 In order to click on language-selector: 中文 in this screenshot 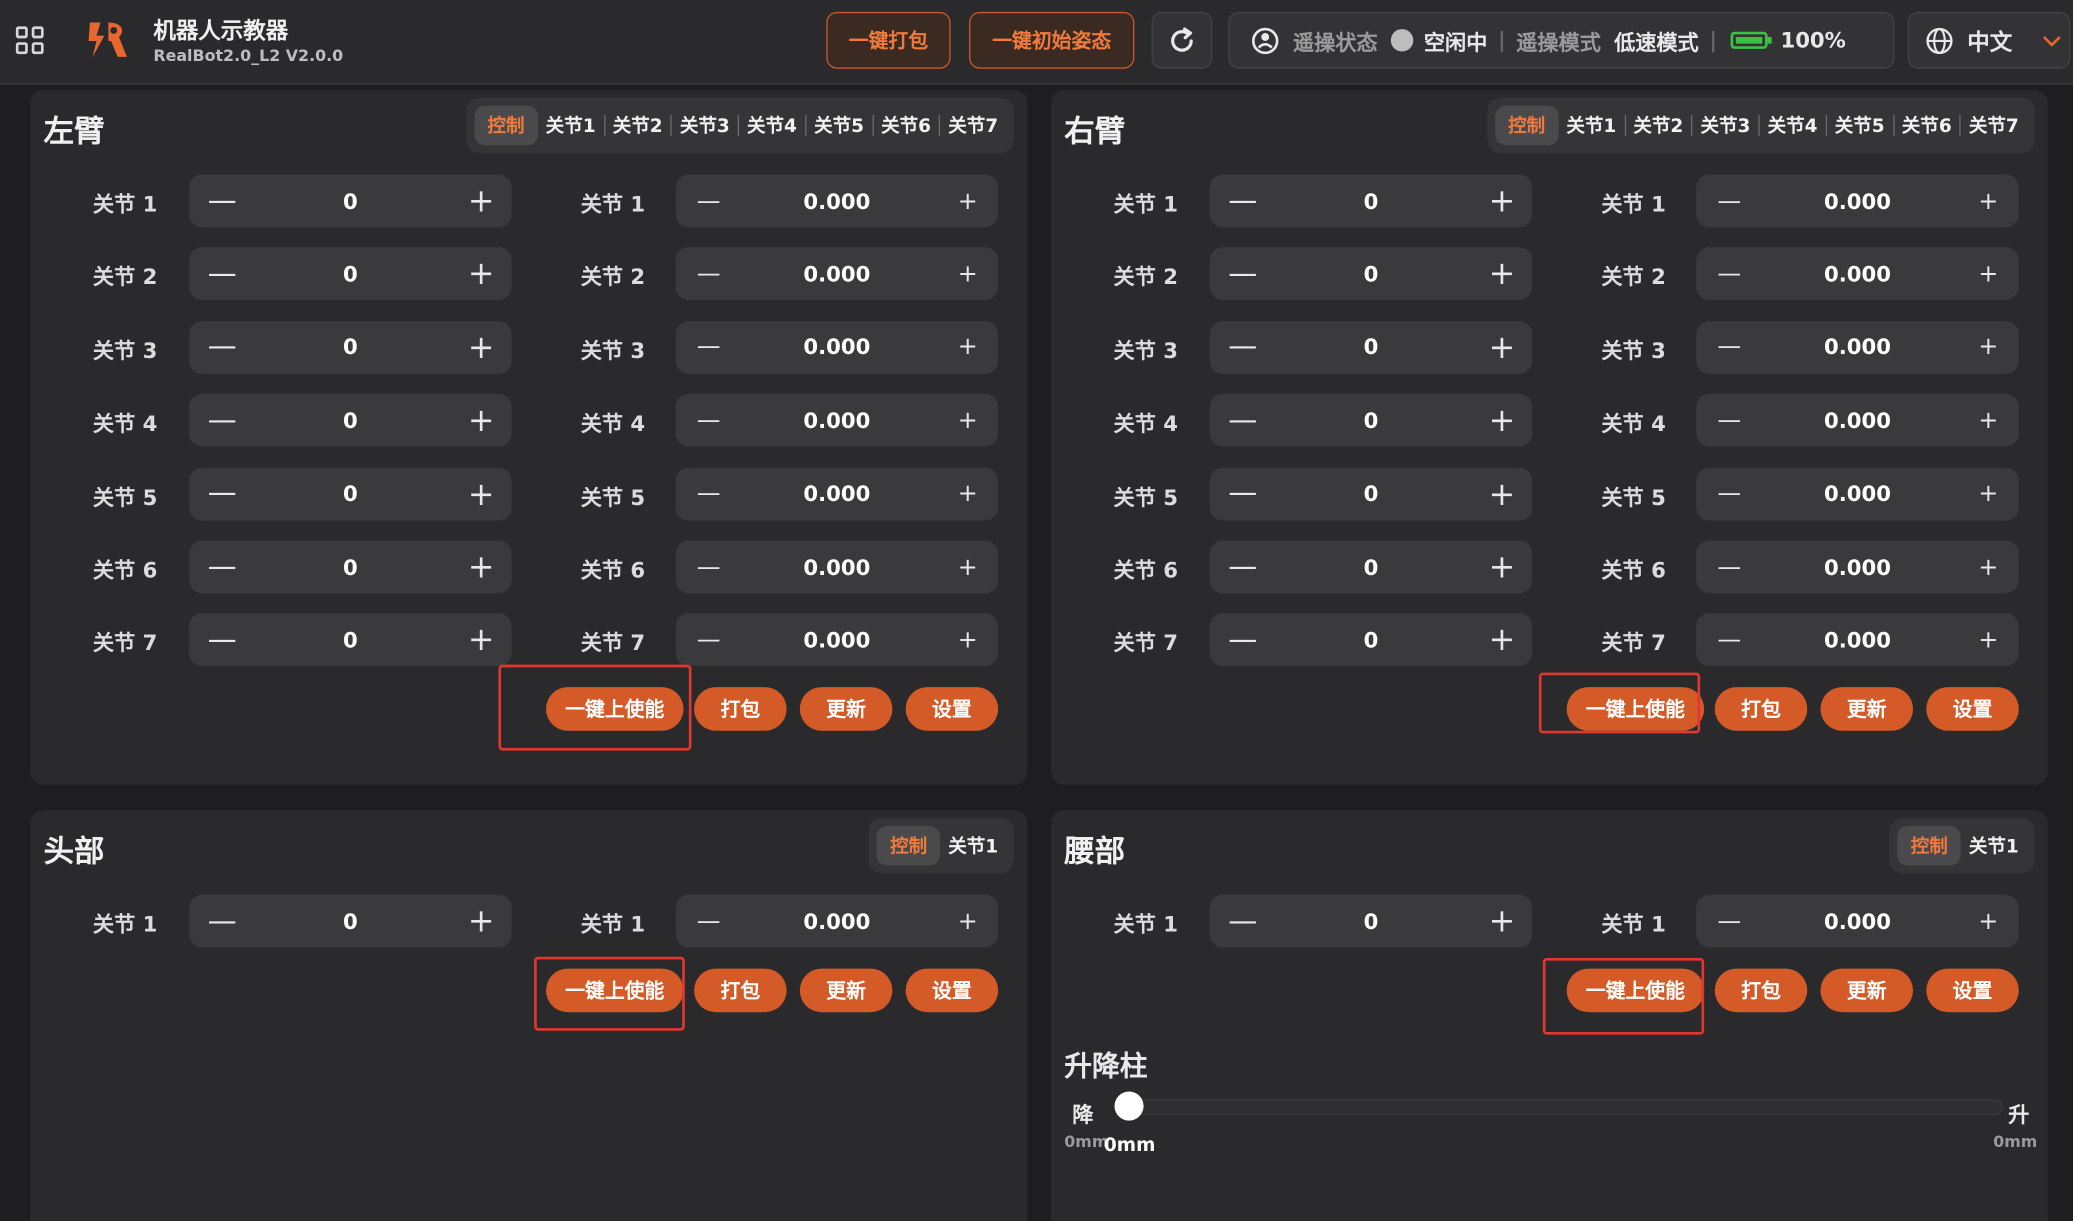, I will do `click(1989, 40)`.